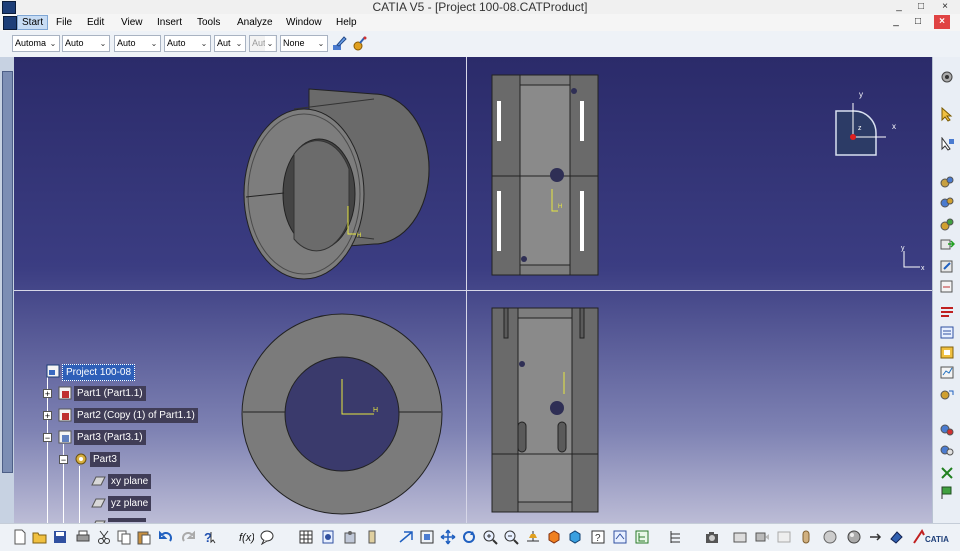 Image resolution: width=960 pixels, height=551 pixels. What do you see at coordinates (20, 537) in the screenshot?
I see `new-icon` at bounding box center [20, 537].